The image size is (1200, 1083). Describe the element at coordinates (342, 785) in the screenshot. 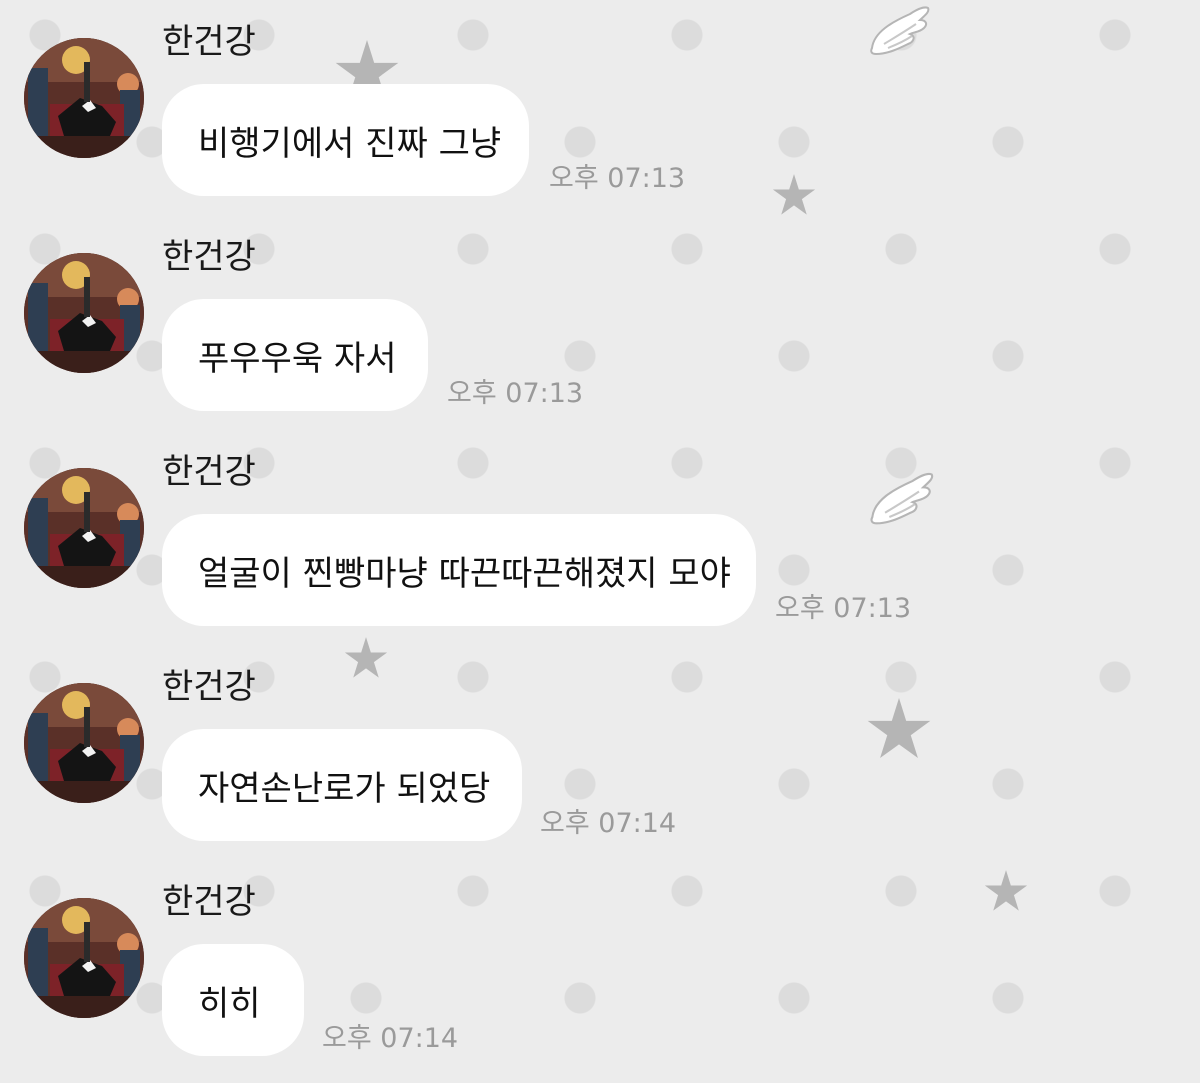

I see `message-bubble: 자연손난로가 되었당` at that location.